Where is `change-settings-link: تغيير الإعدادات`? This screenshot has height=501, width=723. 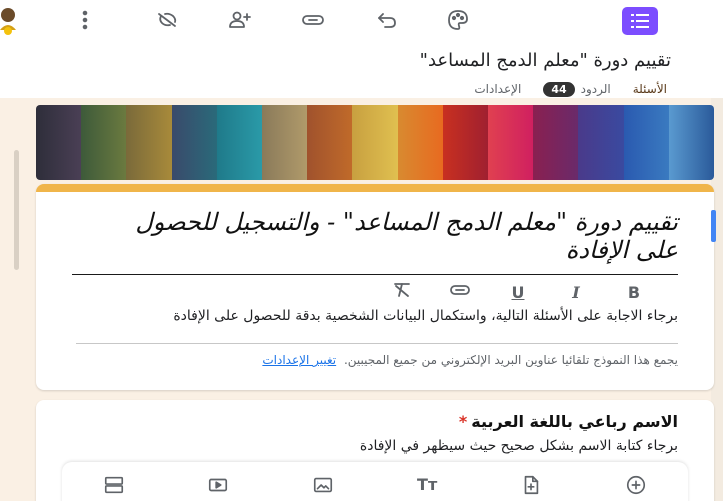
change-settings-link: تغيير الإعدادات is located at coordinates (299, 360).